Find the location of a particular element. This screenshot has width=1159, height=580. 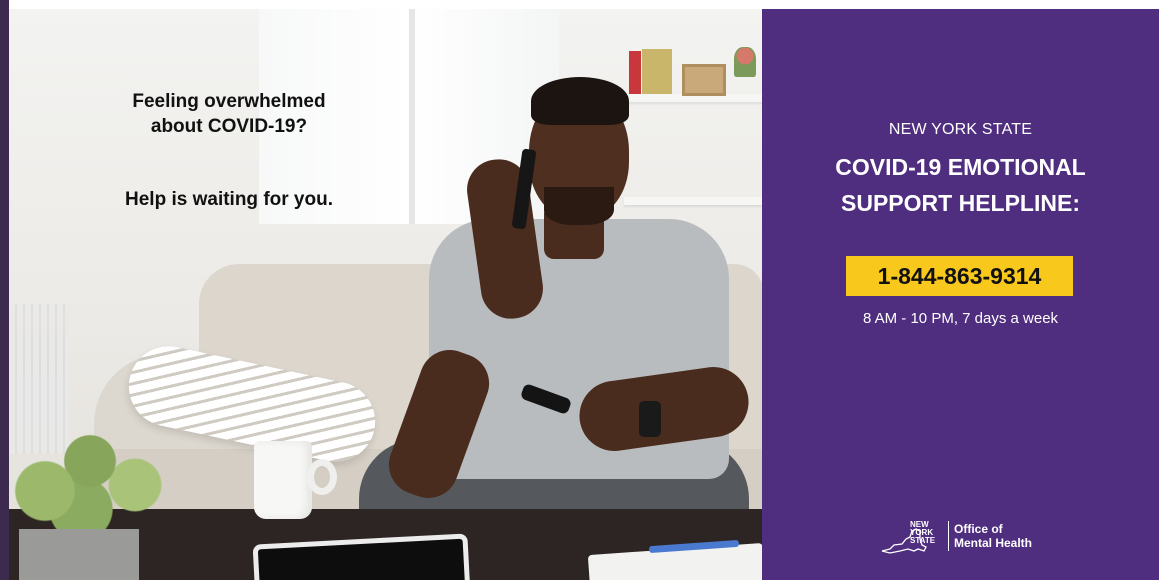

helpline-title-line-1: COVID-19 EMOTIONAL is located at coordinates (960, 167).